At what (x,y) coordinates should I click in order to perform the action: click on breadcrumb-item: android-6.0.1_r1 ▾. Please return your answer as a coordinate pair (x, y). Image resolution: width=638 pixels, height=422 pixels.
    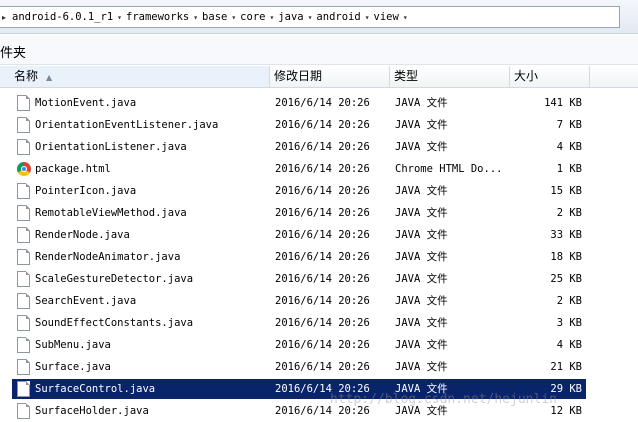
    Looking at the image, I should click on (67, 17).